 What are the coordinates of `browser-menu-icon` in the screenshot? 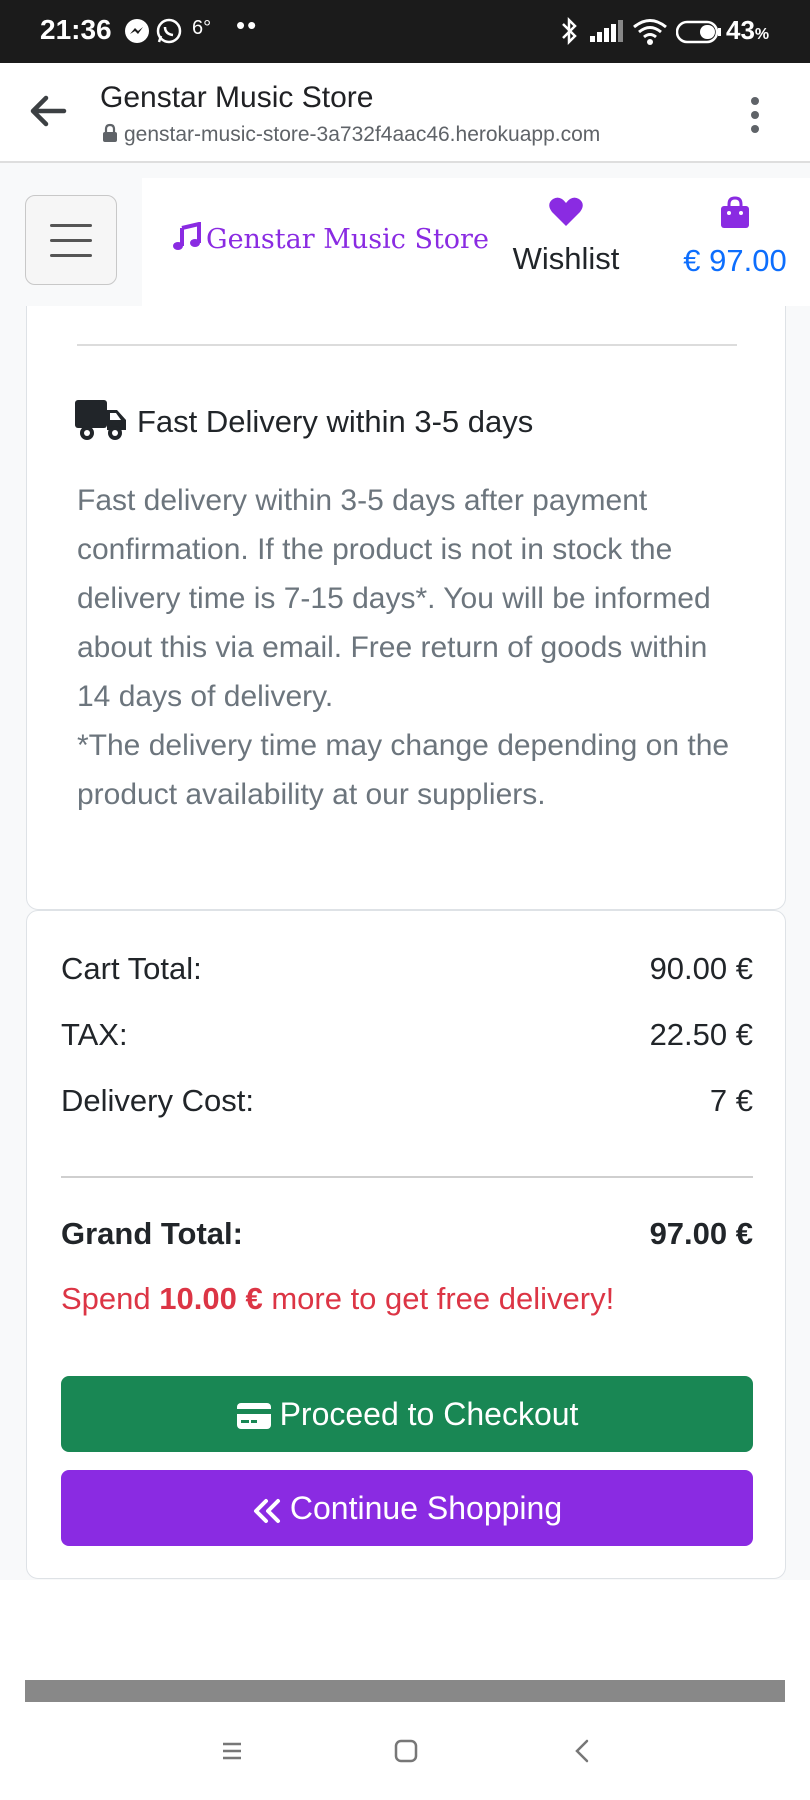 It's located at (755, 117).